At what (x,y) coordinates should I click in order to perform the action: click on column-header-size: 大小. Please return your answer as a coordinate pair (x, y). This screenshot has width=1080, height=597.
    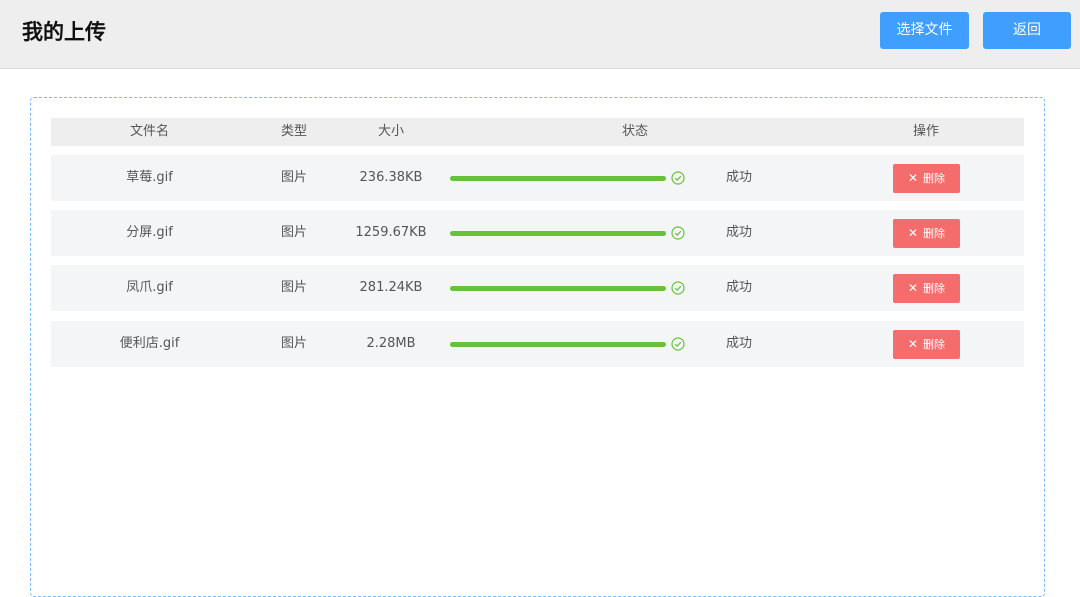
    Looking at the image, I should click on (390, 131).